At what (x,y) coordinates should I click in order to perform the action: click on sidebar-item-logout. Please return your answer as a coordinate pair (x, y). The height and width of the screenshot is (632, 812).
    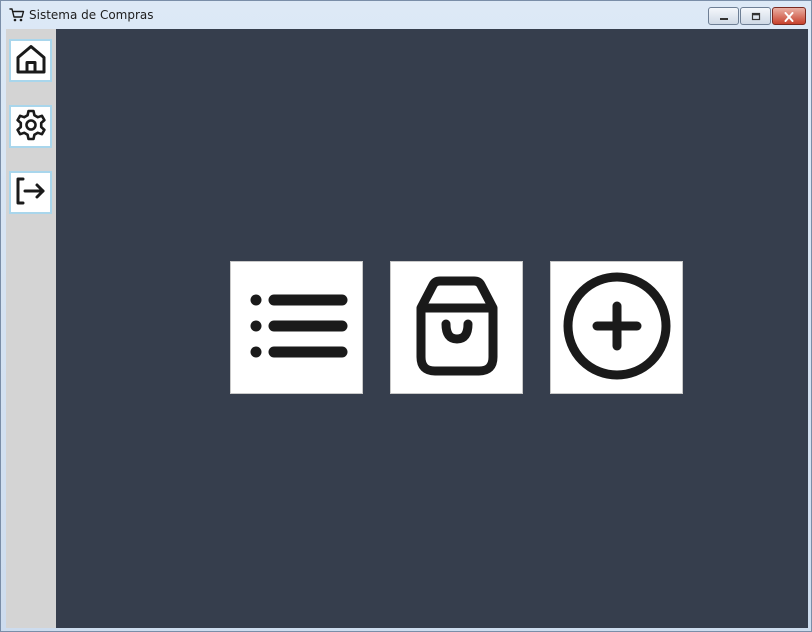
    Looking at the image, I should click on (30, 192).